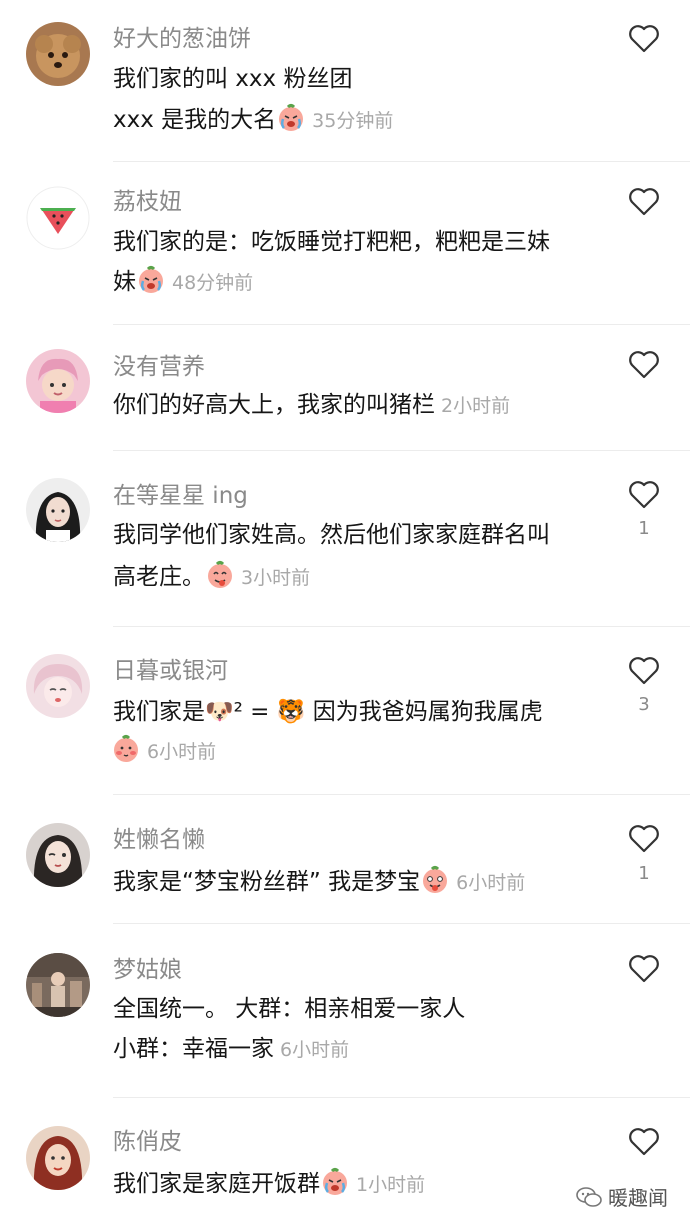 The height and width of the screenshot is (1223, 690). What do you see at coordinates (589, 1196) in the screenshot?
I see `wechat-icon` at bounding box center [589, 1196].